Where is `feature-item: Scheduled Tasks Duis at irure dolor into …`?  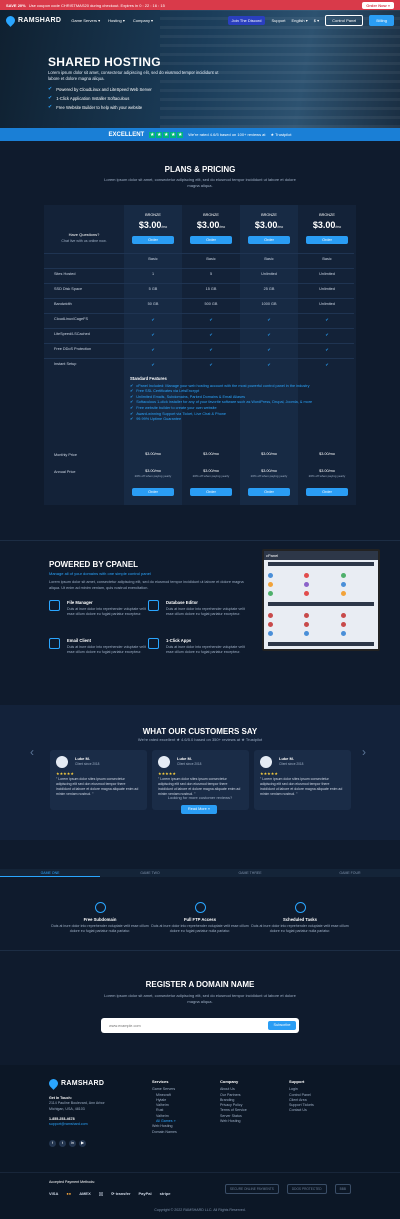 feature-item: Scheduled Tasks Duis at irure dolor into … is located at coordinates (300, 918).